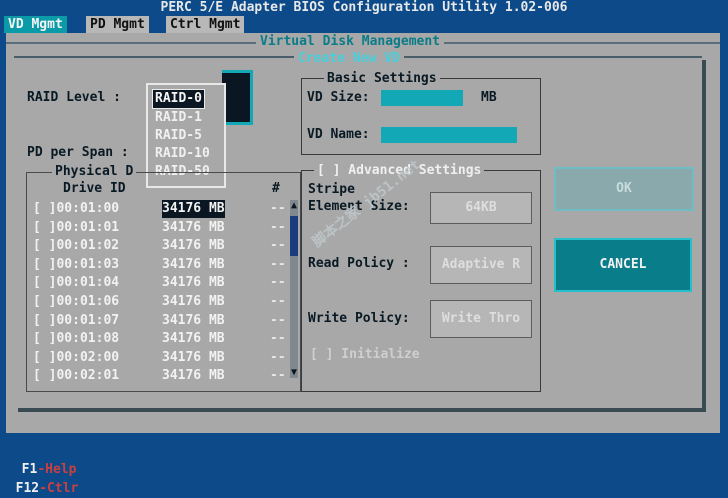 Image resolution: width=728 pixels, height=498 pixels. I want to click on ok-button: OK, so click(624, 189).